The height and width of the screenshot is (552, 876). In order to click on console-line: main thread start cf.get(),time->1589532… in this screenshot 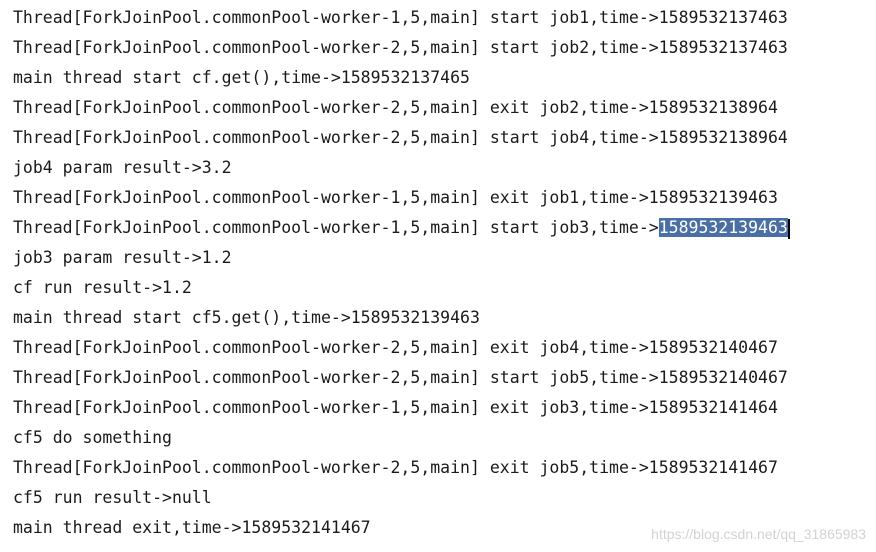, I will do `click(241, 77)`.